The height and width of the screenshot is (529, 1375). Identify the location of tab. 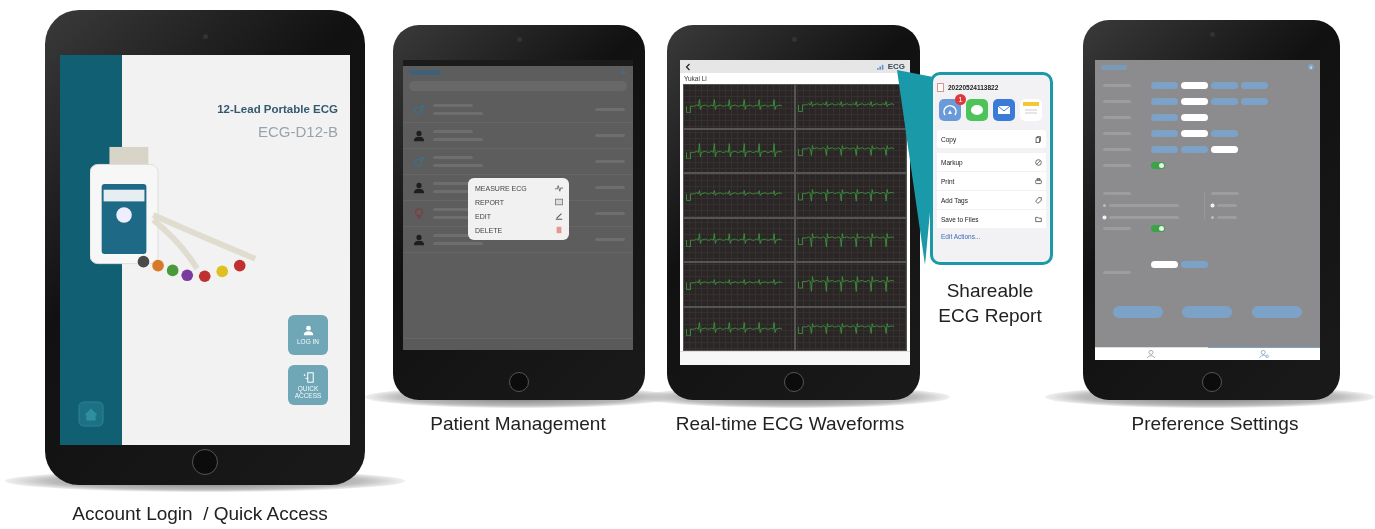
(1263, 353).